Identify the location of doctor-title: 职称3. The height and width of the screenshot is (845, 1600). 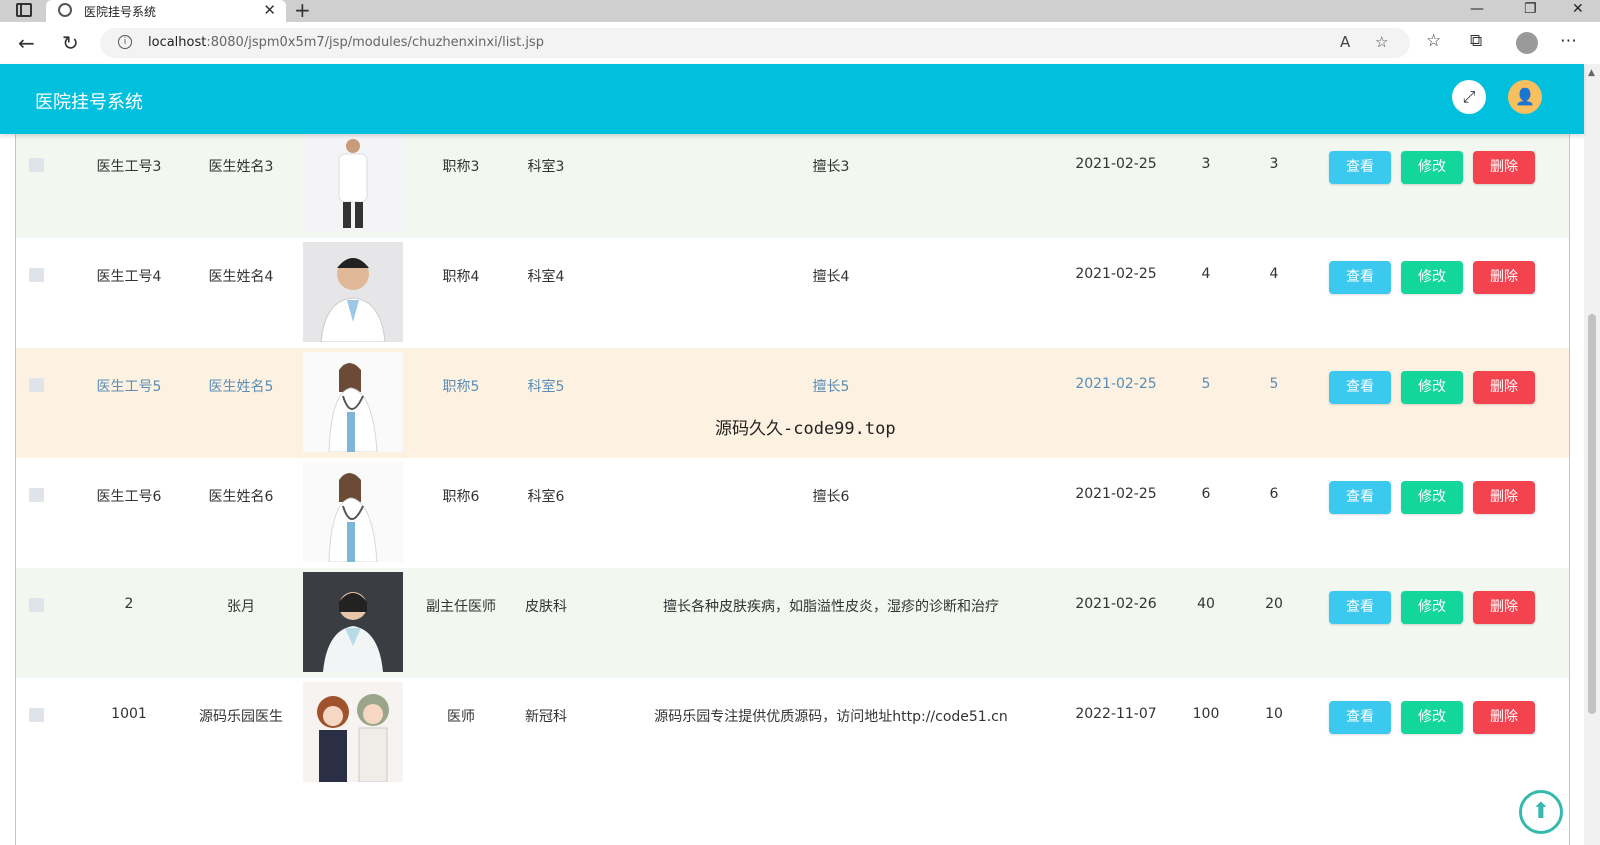
(461, 167).